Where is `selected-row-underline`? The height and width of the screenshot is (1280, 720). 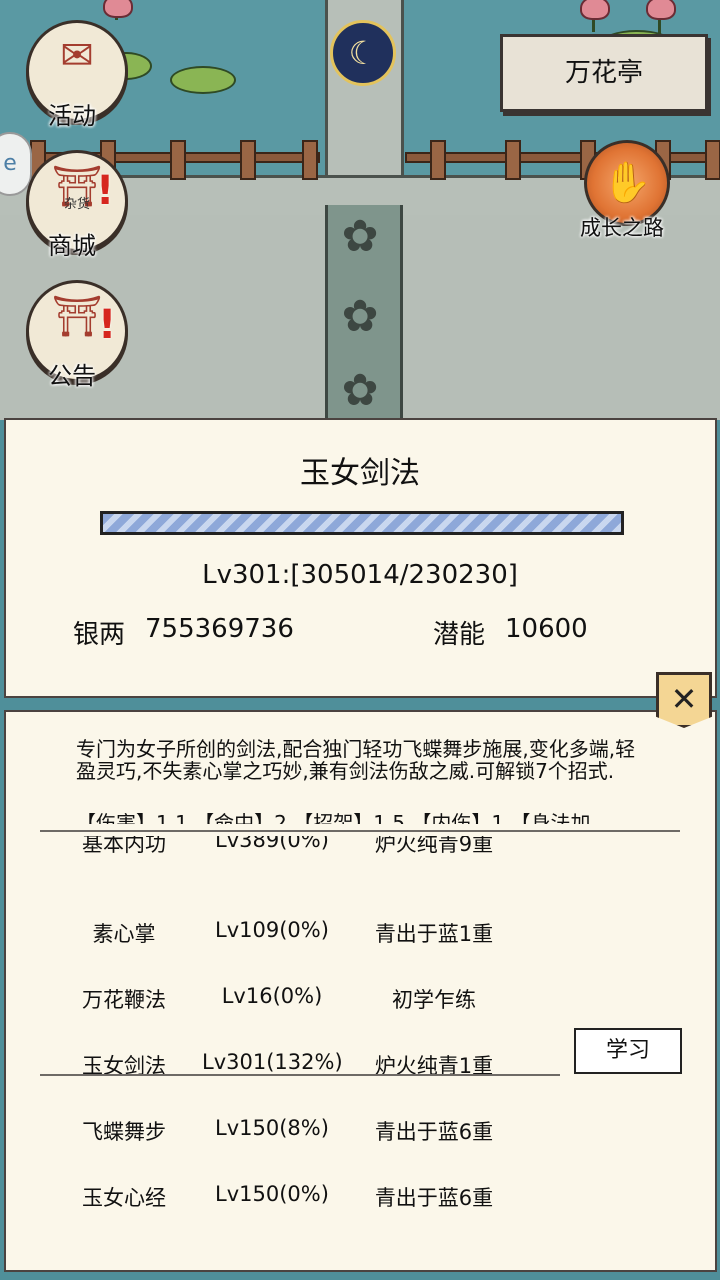 selected-row-underline is located at coordinates (300, 1075).